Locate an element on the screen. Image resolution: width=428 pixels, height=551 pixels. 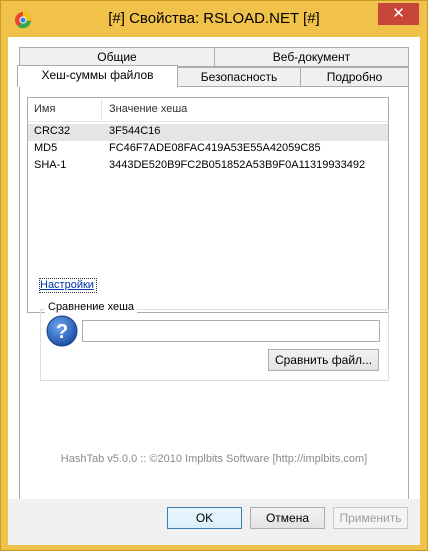
window-title: [#] Свойства: RSLOAD.NET [#] is located at coordinates (214, 18).